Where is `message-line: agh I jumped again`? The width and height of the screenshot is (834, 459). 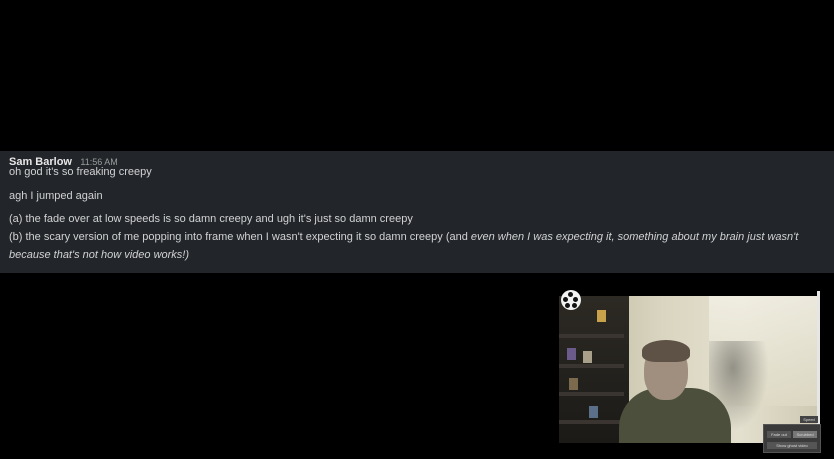 message-line: agh I jumped again is located at coordinates (56, 196).